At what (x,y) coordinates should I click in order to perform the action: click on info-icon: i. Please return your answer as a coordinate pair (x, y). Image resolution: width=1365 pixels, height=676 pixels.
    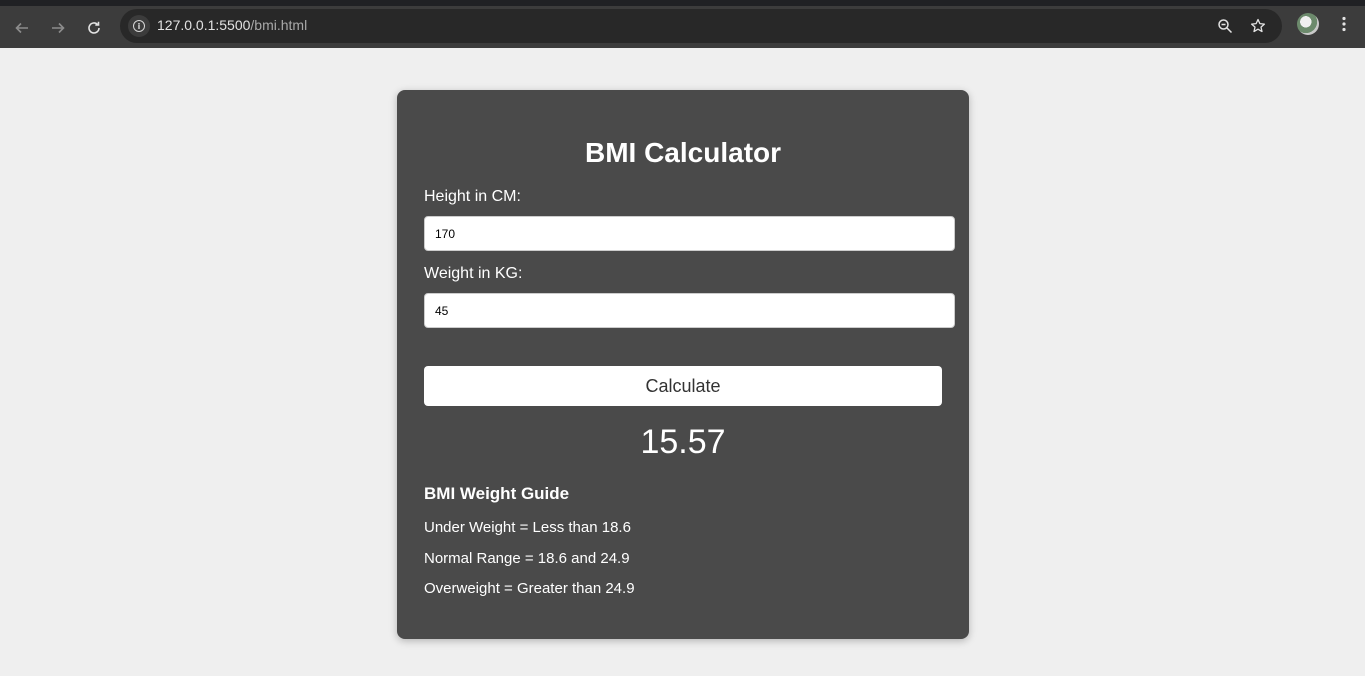
    Looking at the image, I should click on (139, 26).